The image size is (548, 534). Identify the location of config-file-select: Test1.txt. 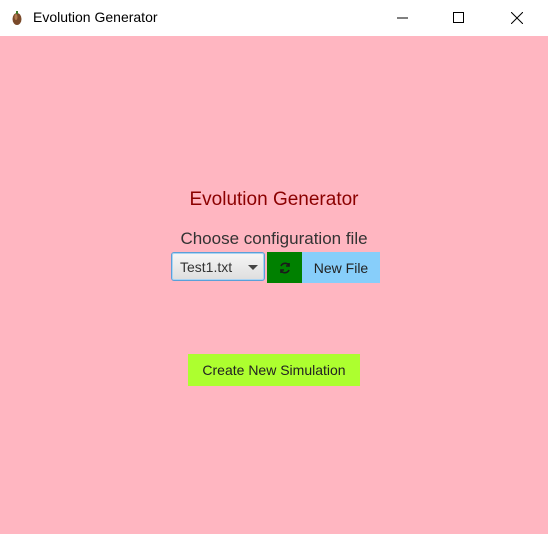
(218, 266).